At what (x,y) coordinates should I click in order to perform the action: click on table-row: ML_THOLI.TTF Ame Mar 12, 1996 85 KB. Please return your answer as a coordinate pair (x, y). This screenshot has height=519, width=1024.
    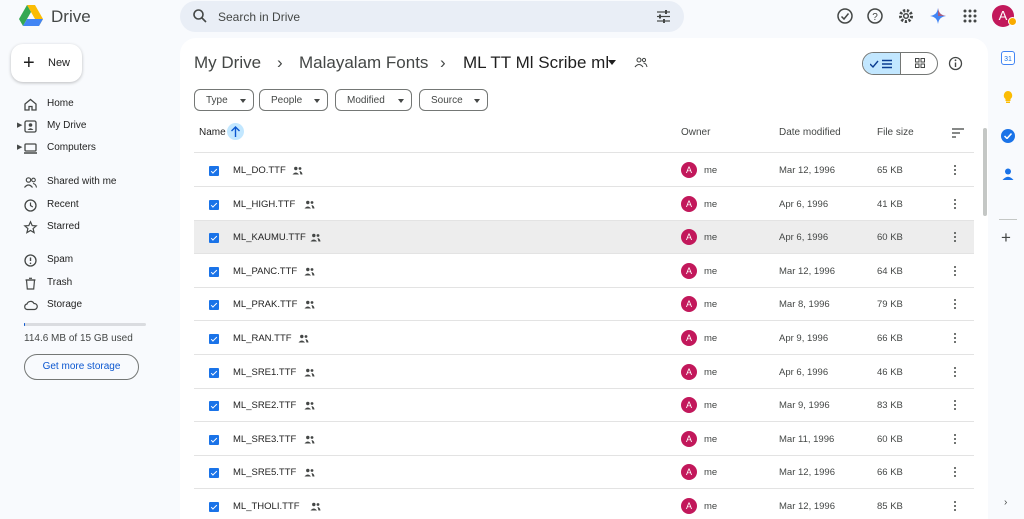
    Looking at the image, I should click on (584, 504).